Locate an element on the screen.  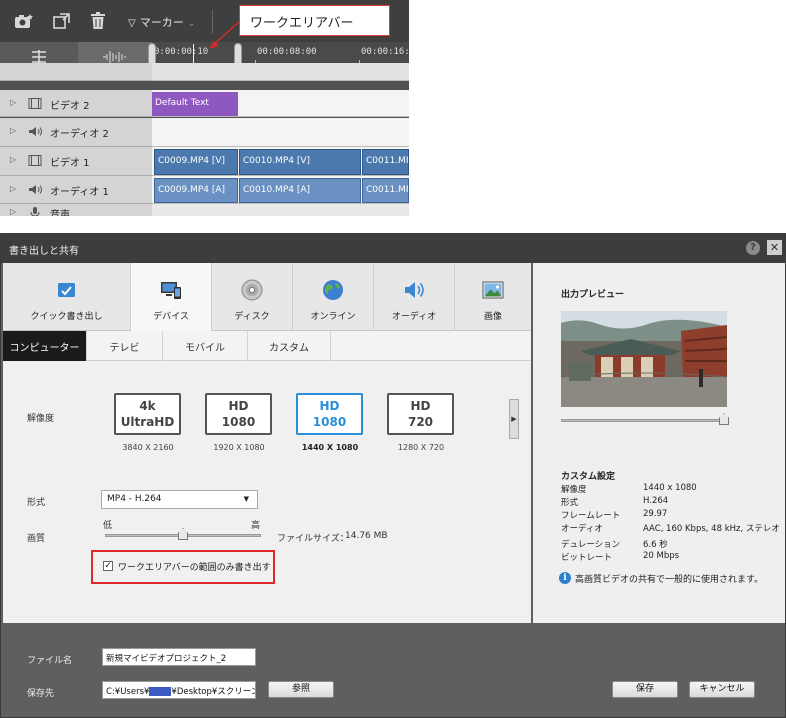
track-row-partial is located at coordinates (204, 76).